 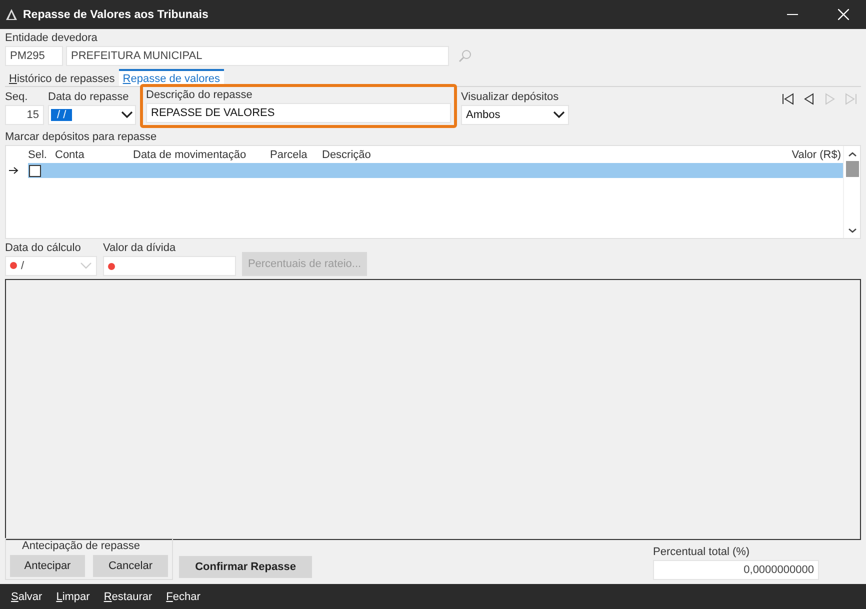 What do you see at coordinates (702, 552) in the screenshot?
I see `field-label: Percentual total (%)` at bounding box center [702, 552].